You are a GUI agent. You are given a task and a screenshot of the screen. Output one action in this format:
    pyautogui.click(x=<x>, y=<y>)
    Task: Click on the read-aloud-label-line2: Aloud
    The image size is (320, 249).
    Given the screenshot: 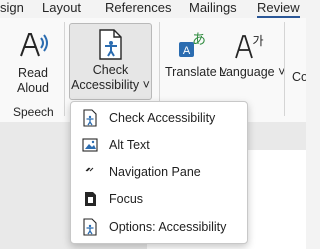 What is the action you would take?
    pyautogui.click(x=33, y=88)
    